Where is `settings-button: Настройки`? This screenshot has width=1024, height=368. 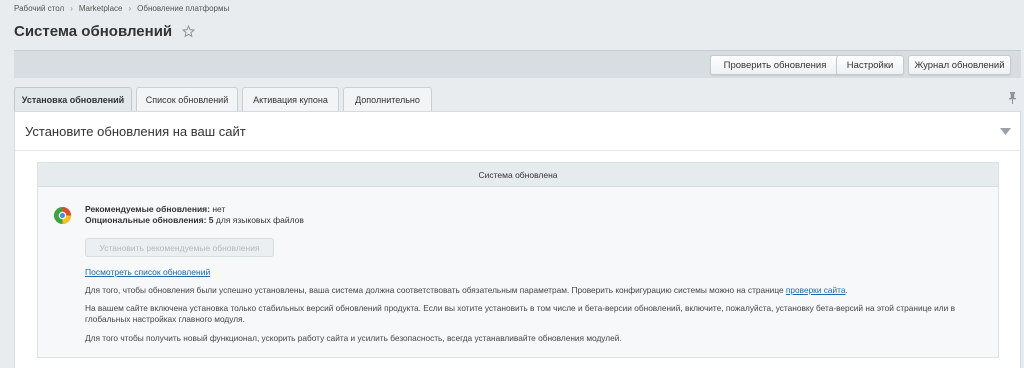 settings-button: Настройки is located at coordinates (870, 65).